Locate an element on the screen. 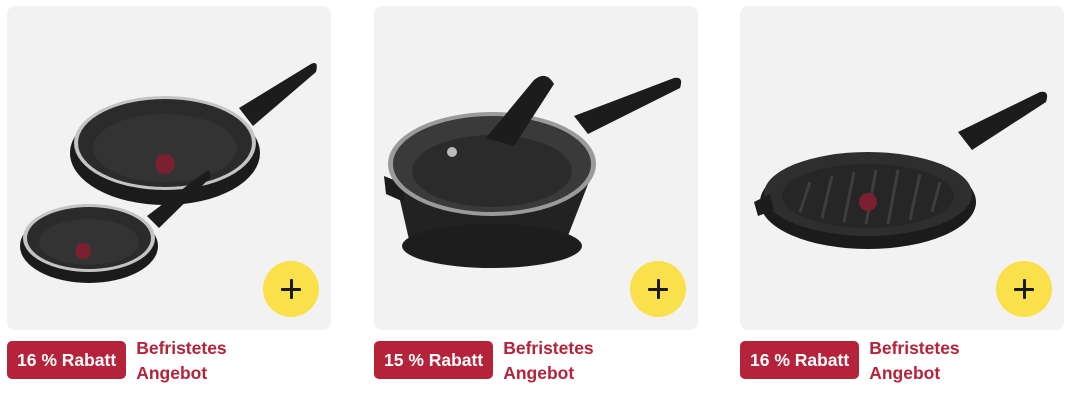 This screenshot has width=1081, height=400. promo-row-3: 16 % Rabatt Befristetes Angebot is located at coordinates (864, 361).